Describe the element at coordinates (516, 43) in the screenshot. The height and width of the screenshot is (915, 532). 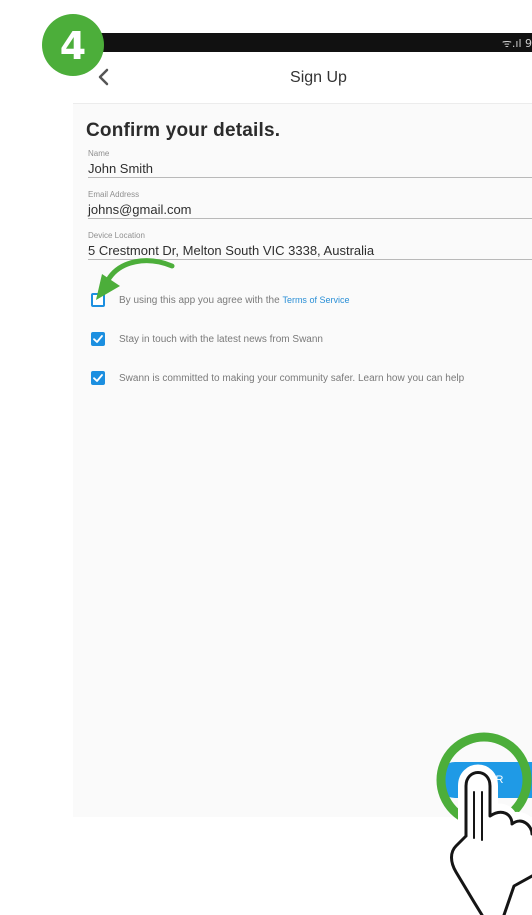
I see `status-icons: ᯤ.ıl 9` at that location.